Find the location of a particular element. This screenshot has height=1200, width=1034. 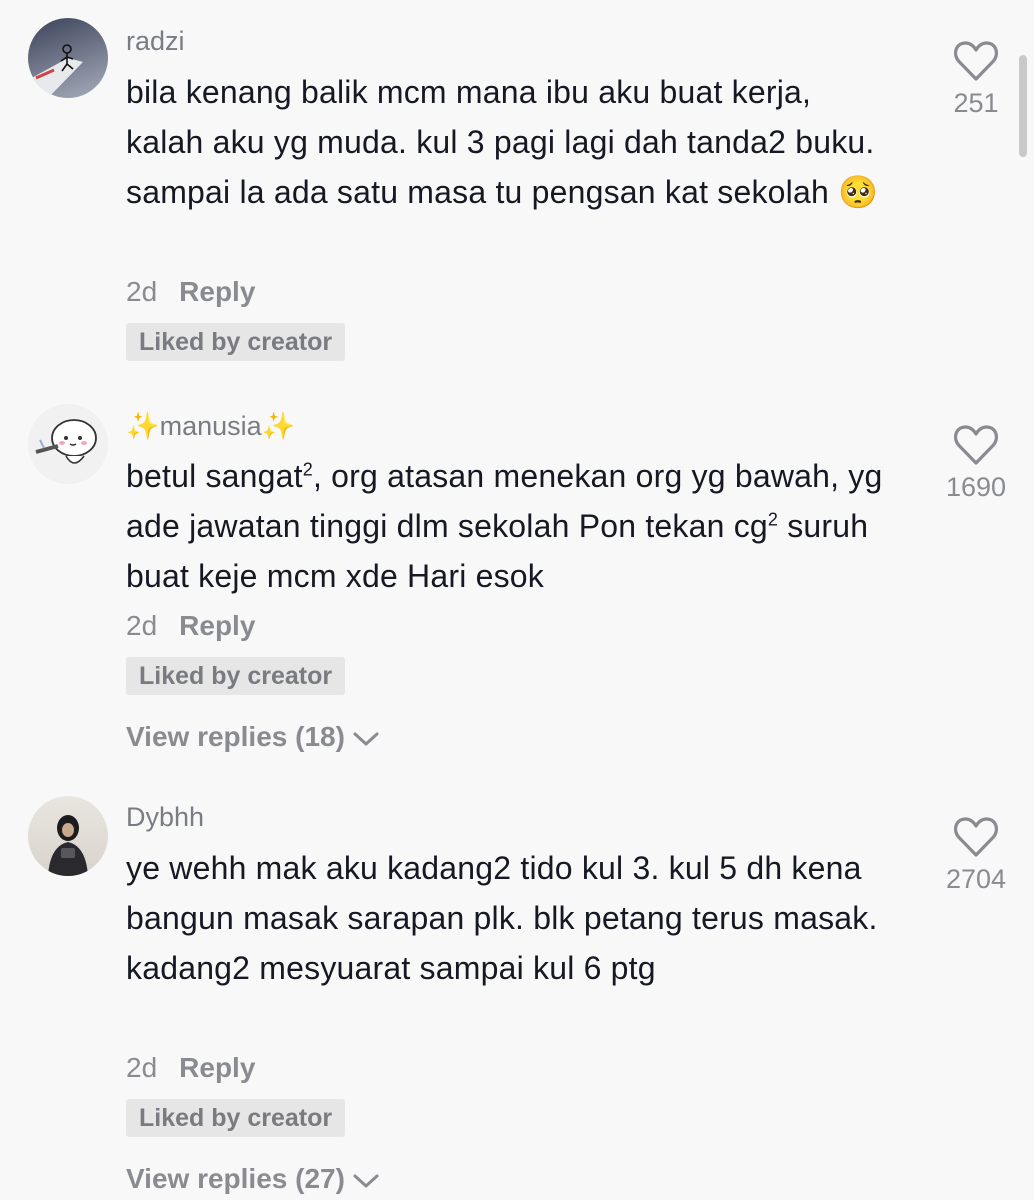

view-replies-button: View replies (27) is located at coordinates (252, 1179).